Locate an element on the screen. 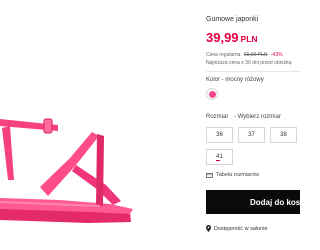 This screenshot has height=250, width=320. store-availability-link: Dostępność w salonie is located at coordinates (237, 228).